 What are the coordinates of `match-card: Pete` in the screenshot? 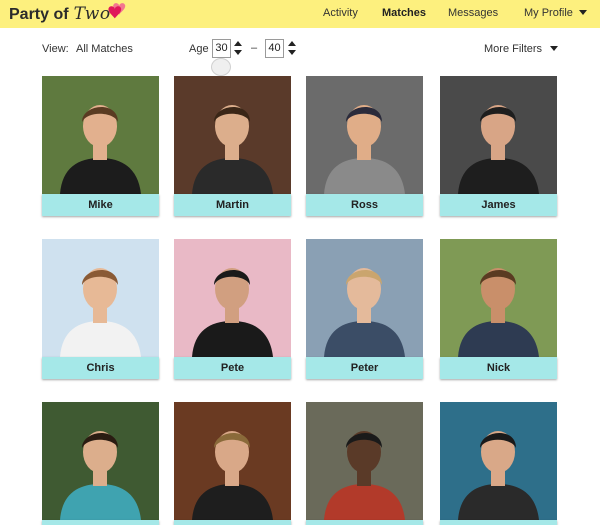 It's located at (232, 309).